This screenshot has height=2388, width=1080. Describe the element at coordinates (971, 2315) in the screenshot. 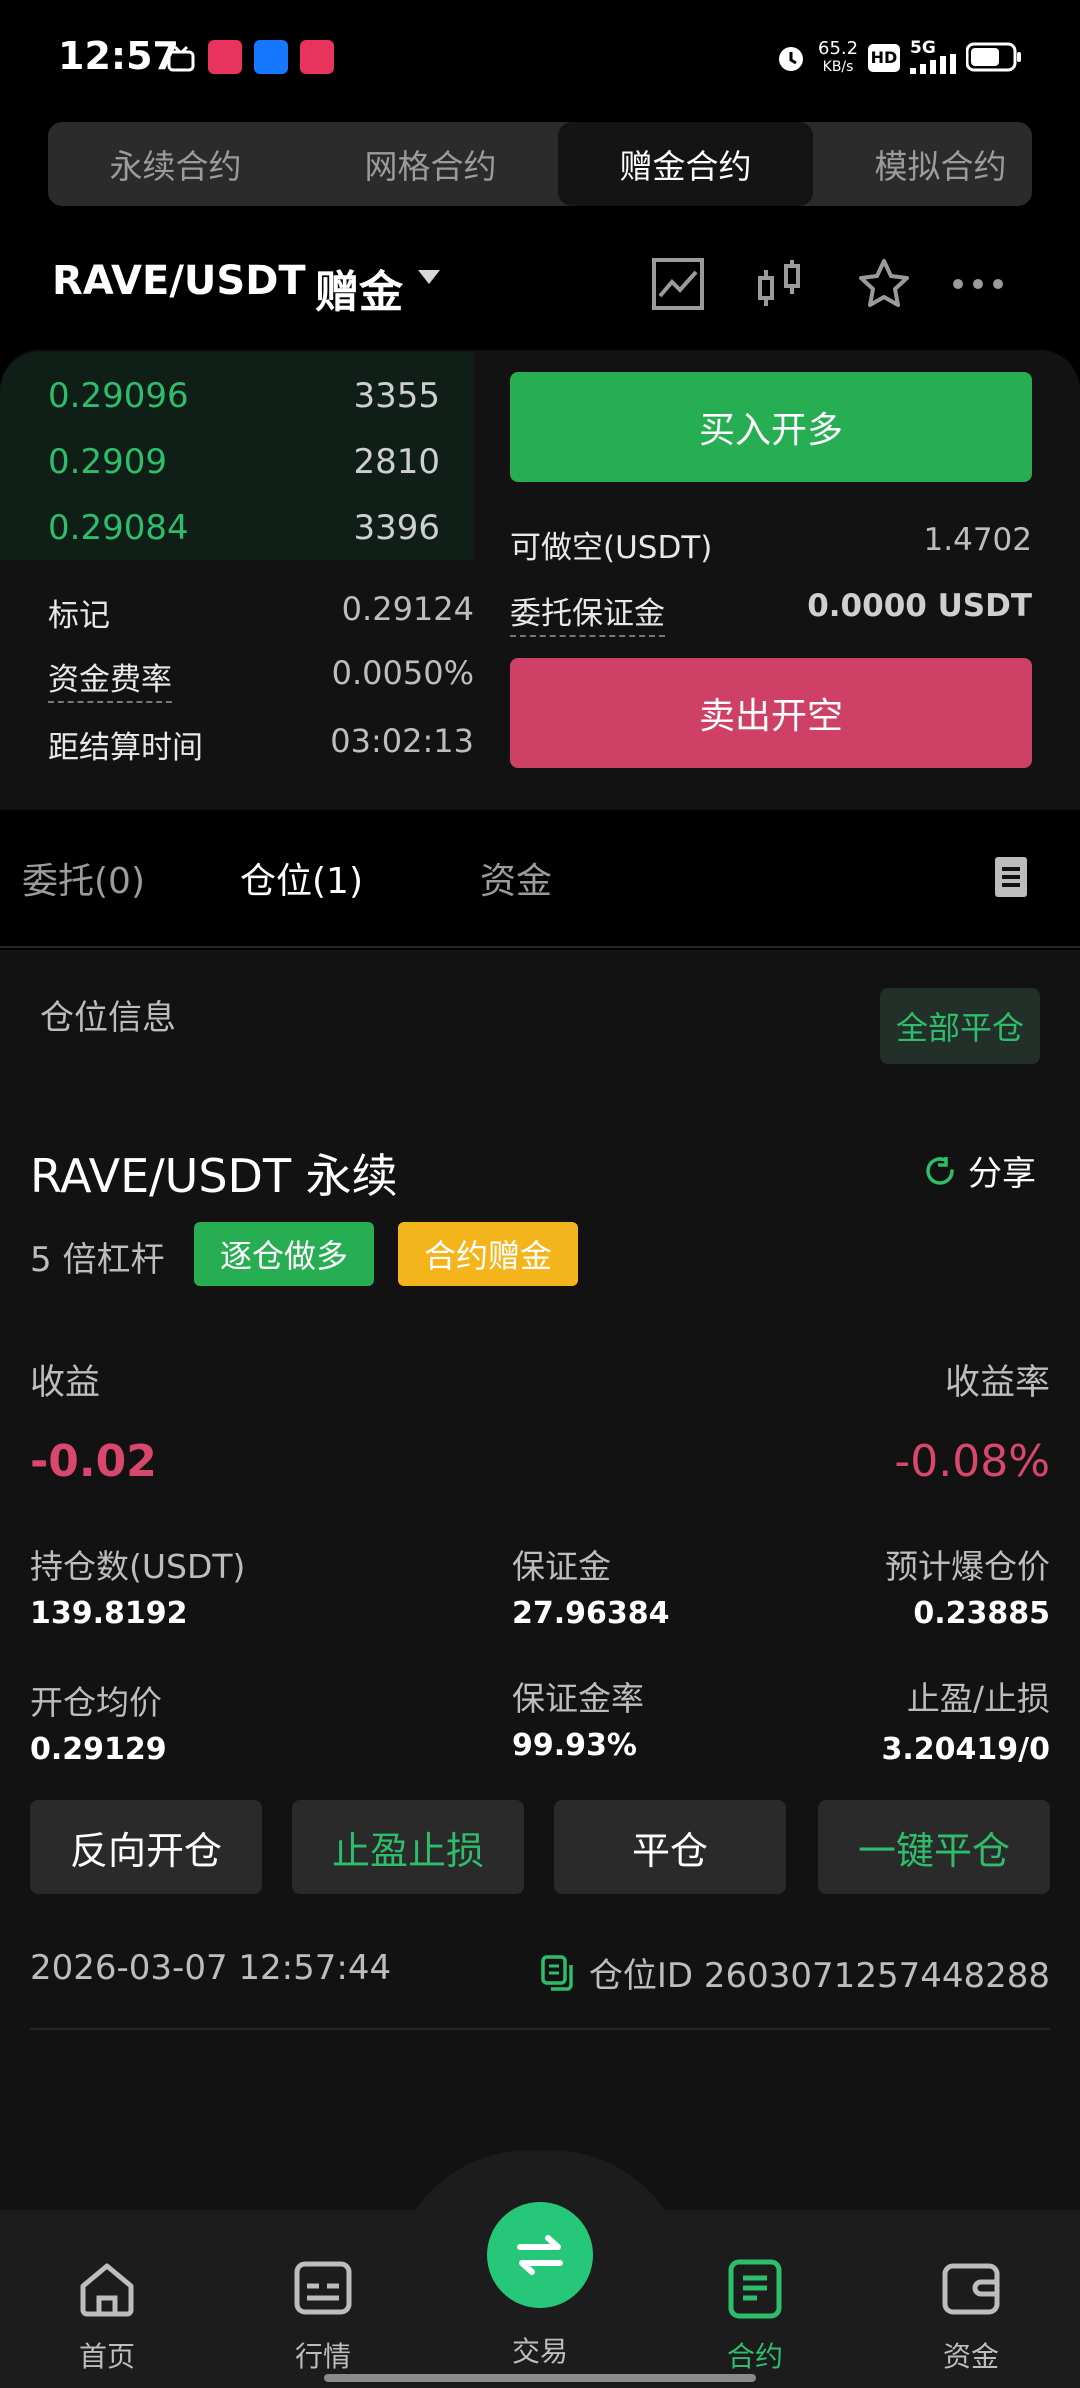

I see `nav-assets: 资金` at that location.